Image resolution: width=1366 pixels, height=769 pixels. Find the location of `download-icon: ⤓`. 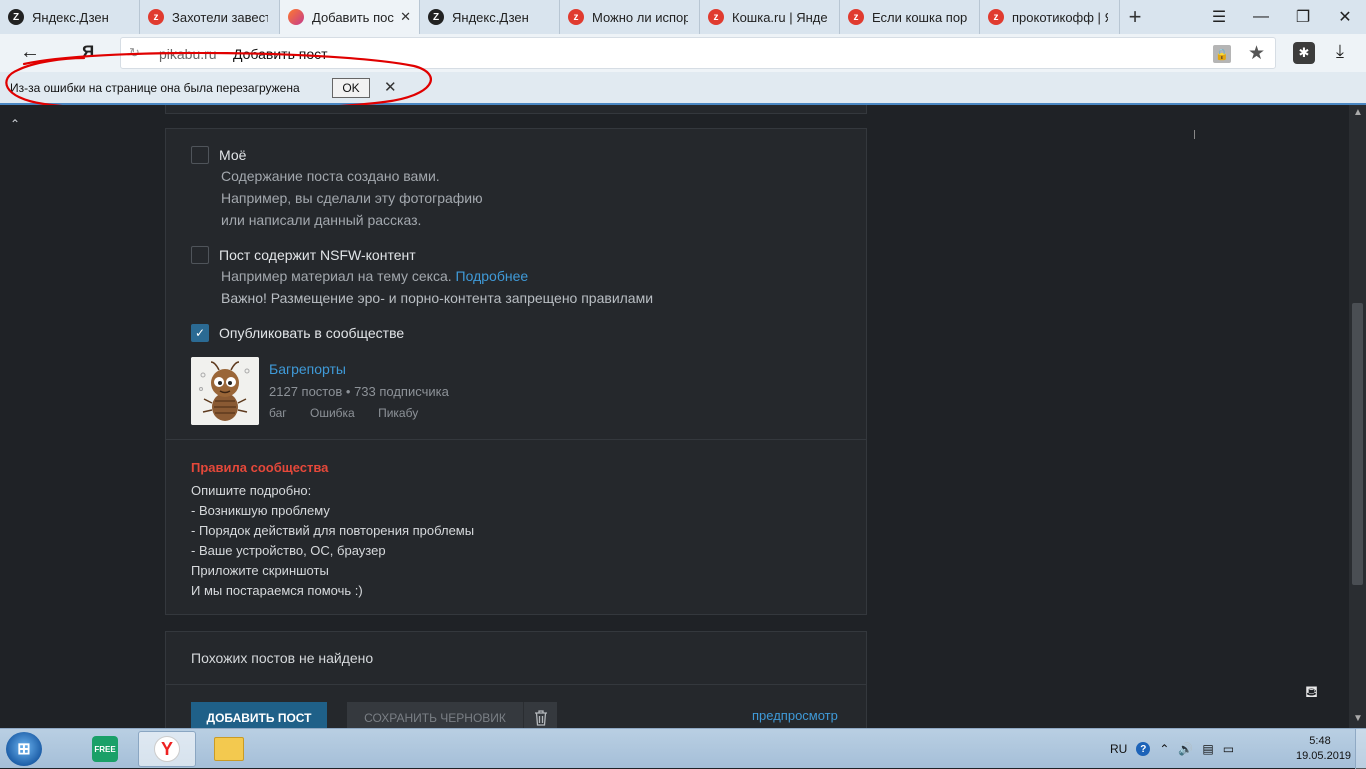

download-icon: ⤓ is located at coordinates (1340, 51).